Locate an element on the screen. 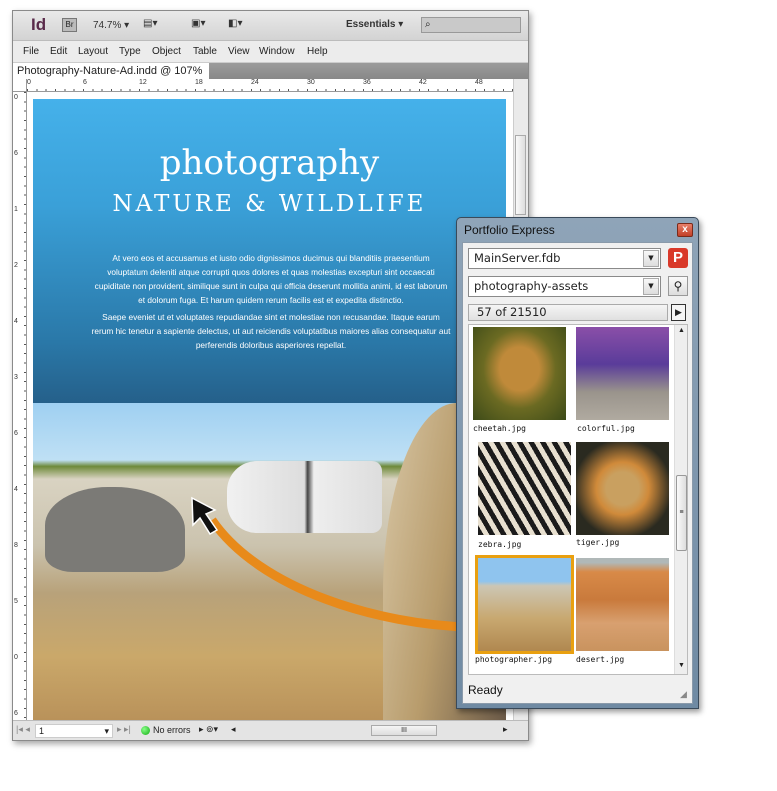 Image resolution: width=777 pixels, height=791 pixels. cursor-arrow-icon is located at coordinates (205, 516).